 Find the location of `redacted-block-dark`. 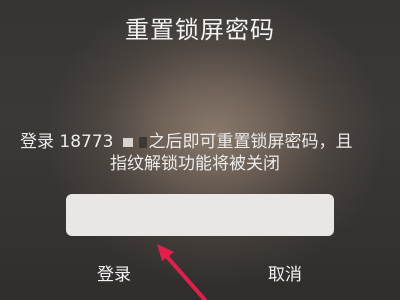

redacted-block-dark is located at coordinates (143, 142).